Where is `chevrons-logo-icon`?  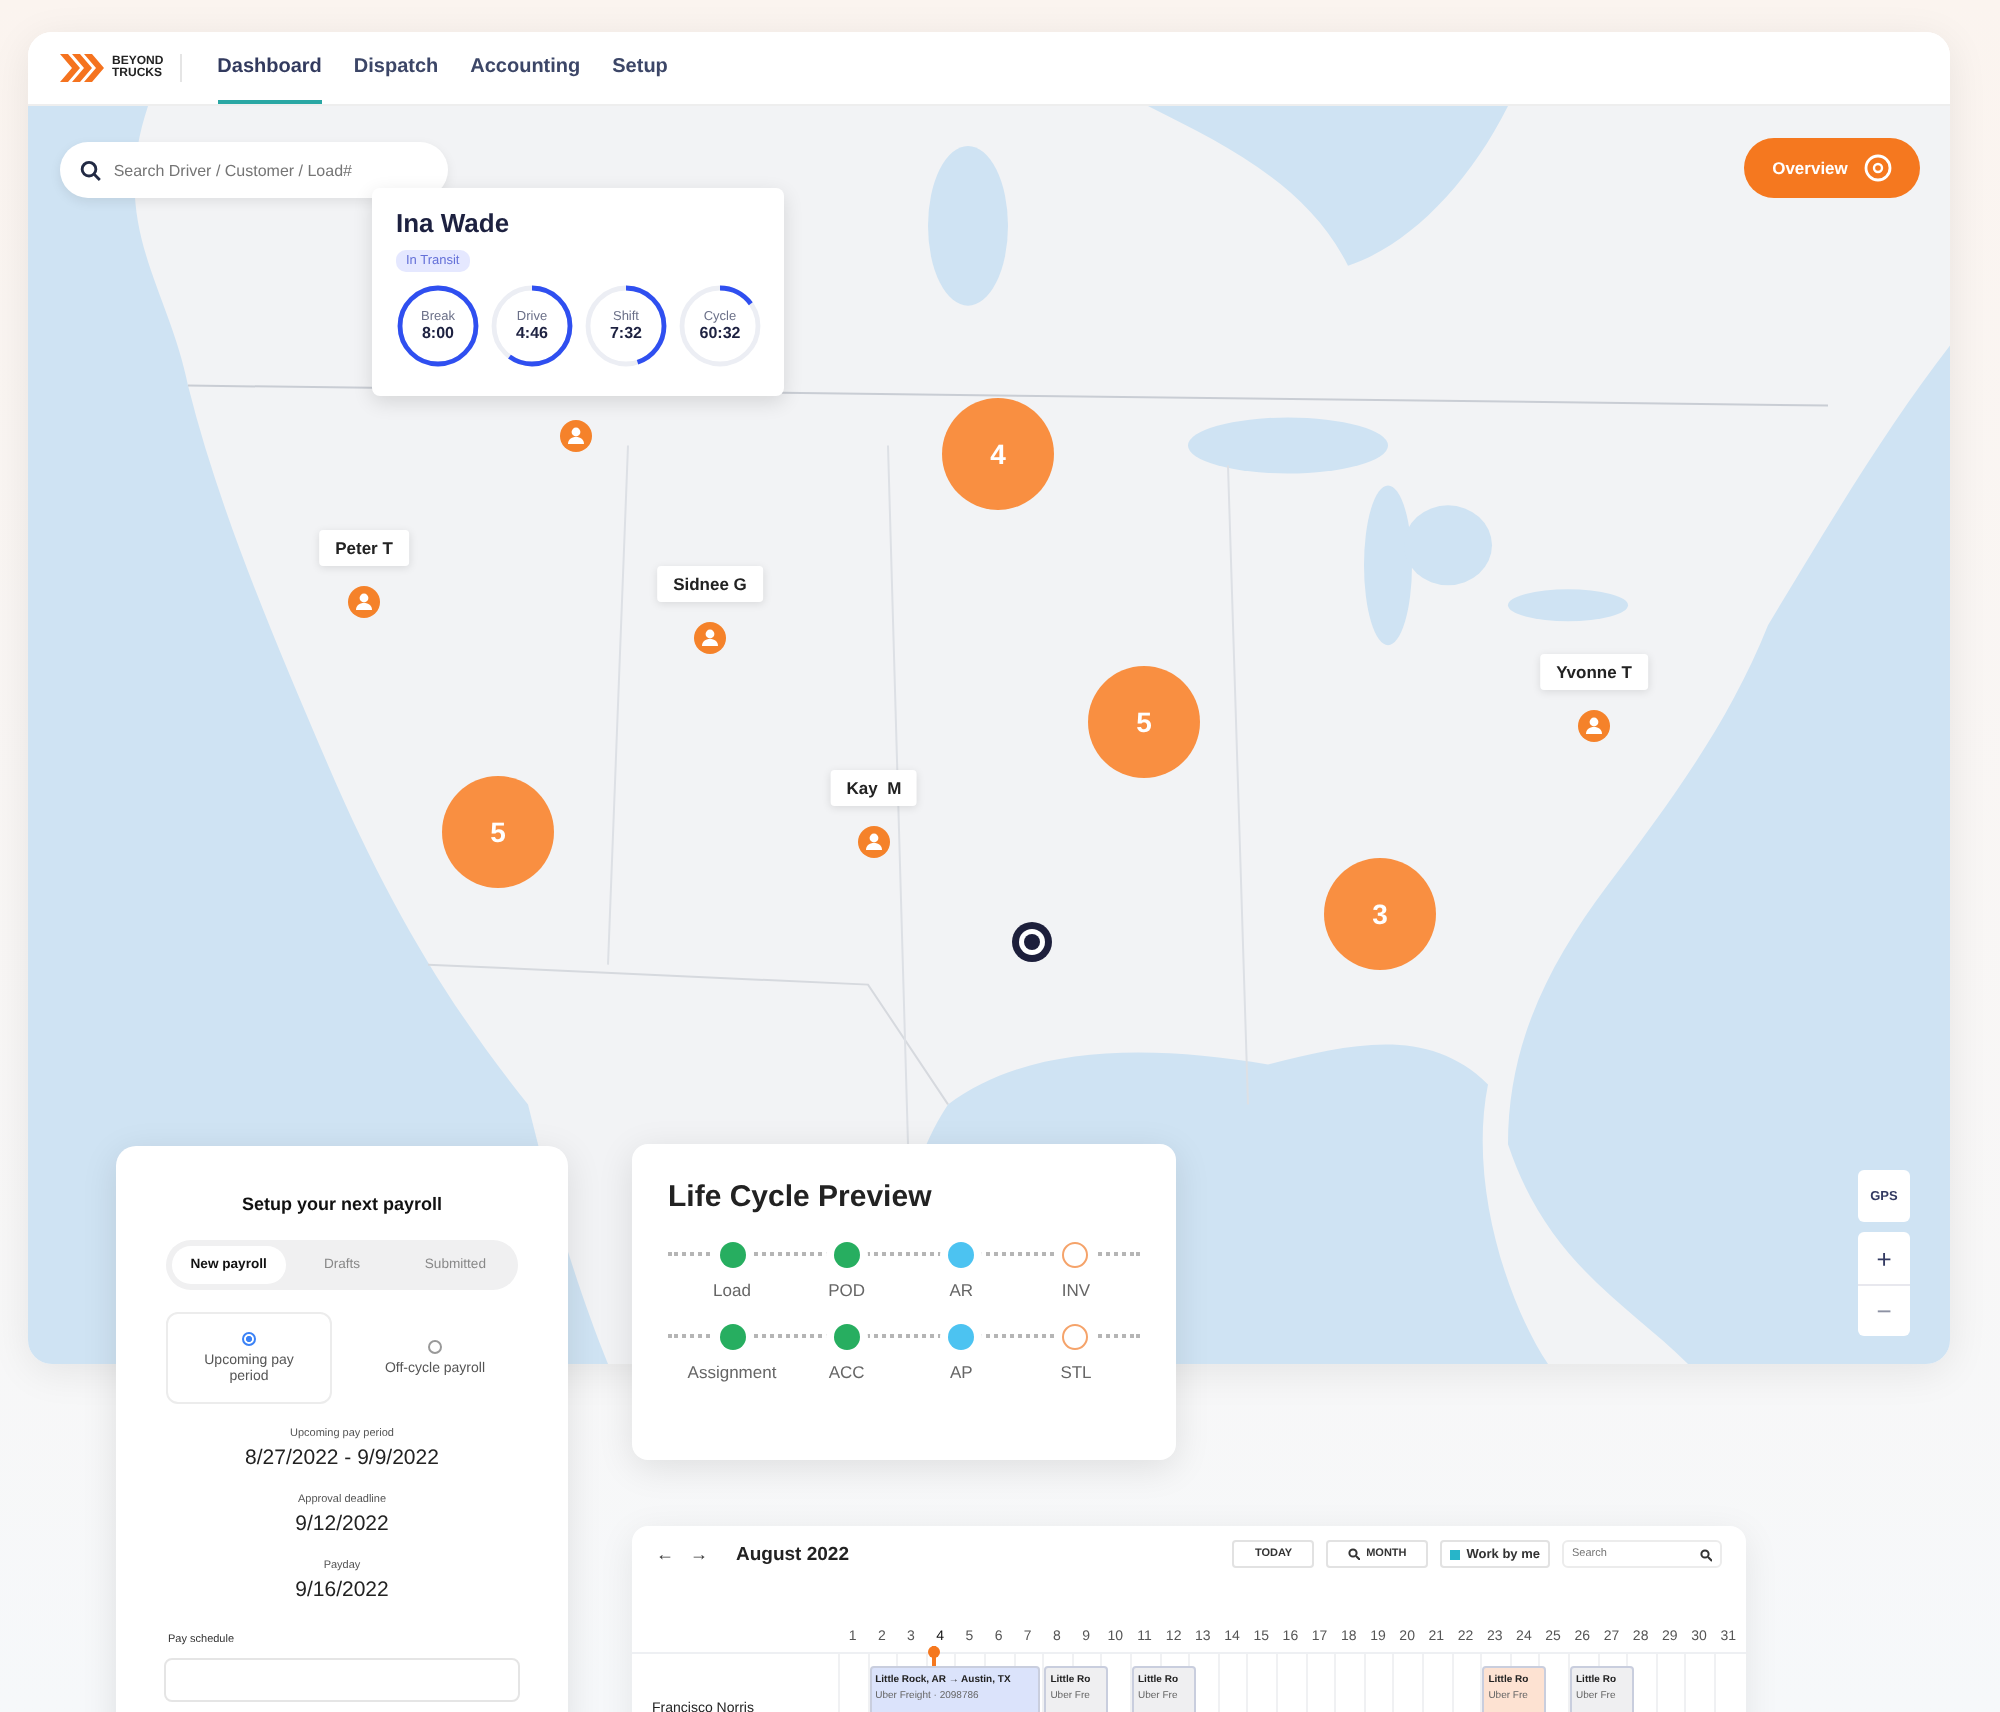 chevrons-logo-icon is located at coordinates (82, 68).